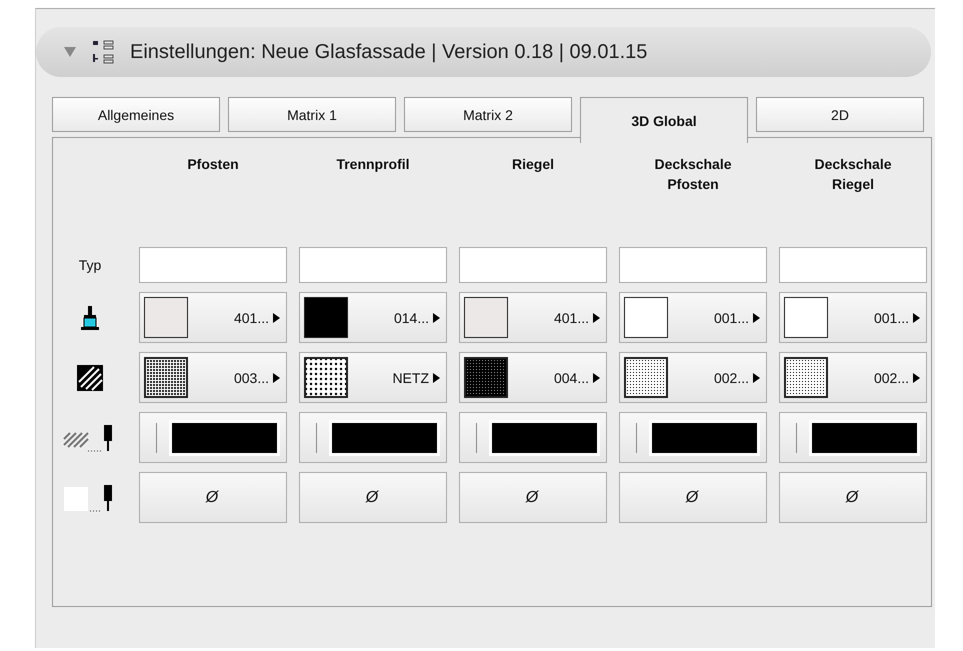 This screenshot has width=963, height=651. Describe the element at coordinates (532, 164) in the screenshot. I see `column-header: Riegel` at that location.